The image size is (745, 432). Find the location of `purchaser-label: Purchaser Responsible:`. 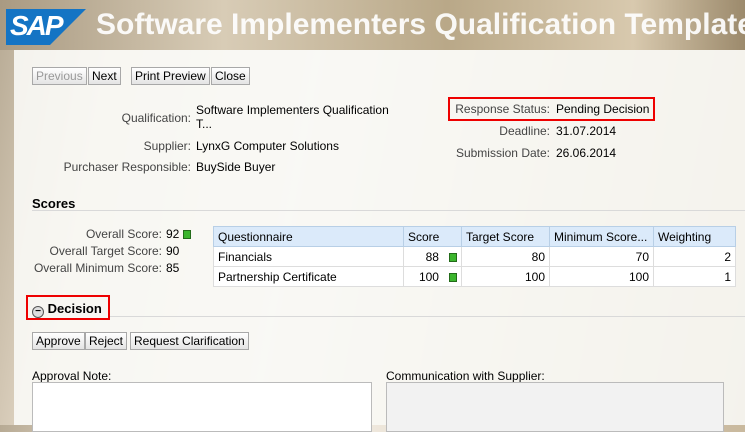

purchaser-label: Purchaser Responsible: is located at coordinates (127, 167).